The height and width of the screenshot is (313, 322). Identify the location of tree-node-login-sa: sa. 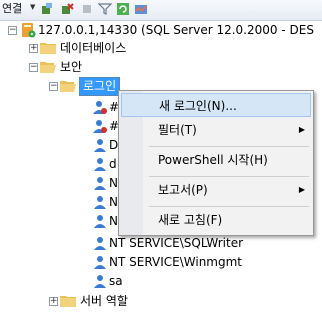
(100, 281).